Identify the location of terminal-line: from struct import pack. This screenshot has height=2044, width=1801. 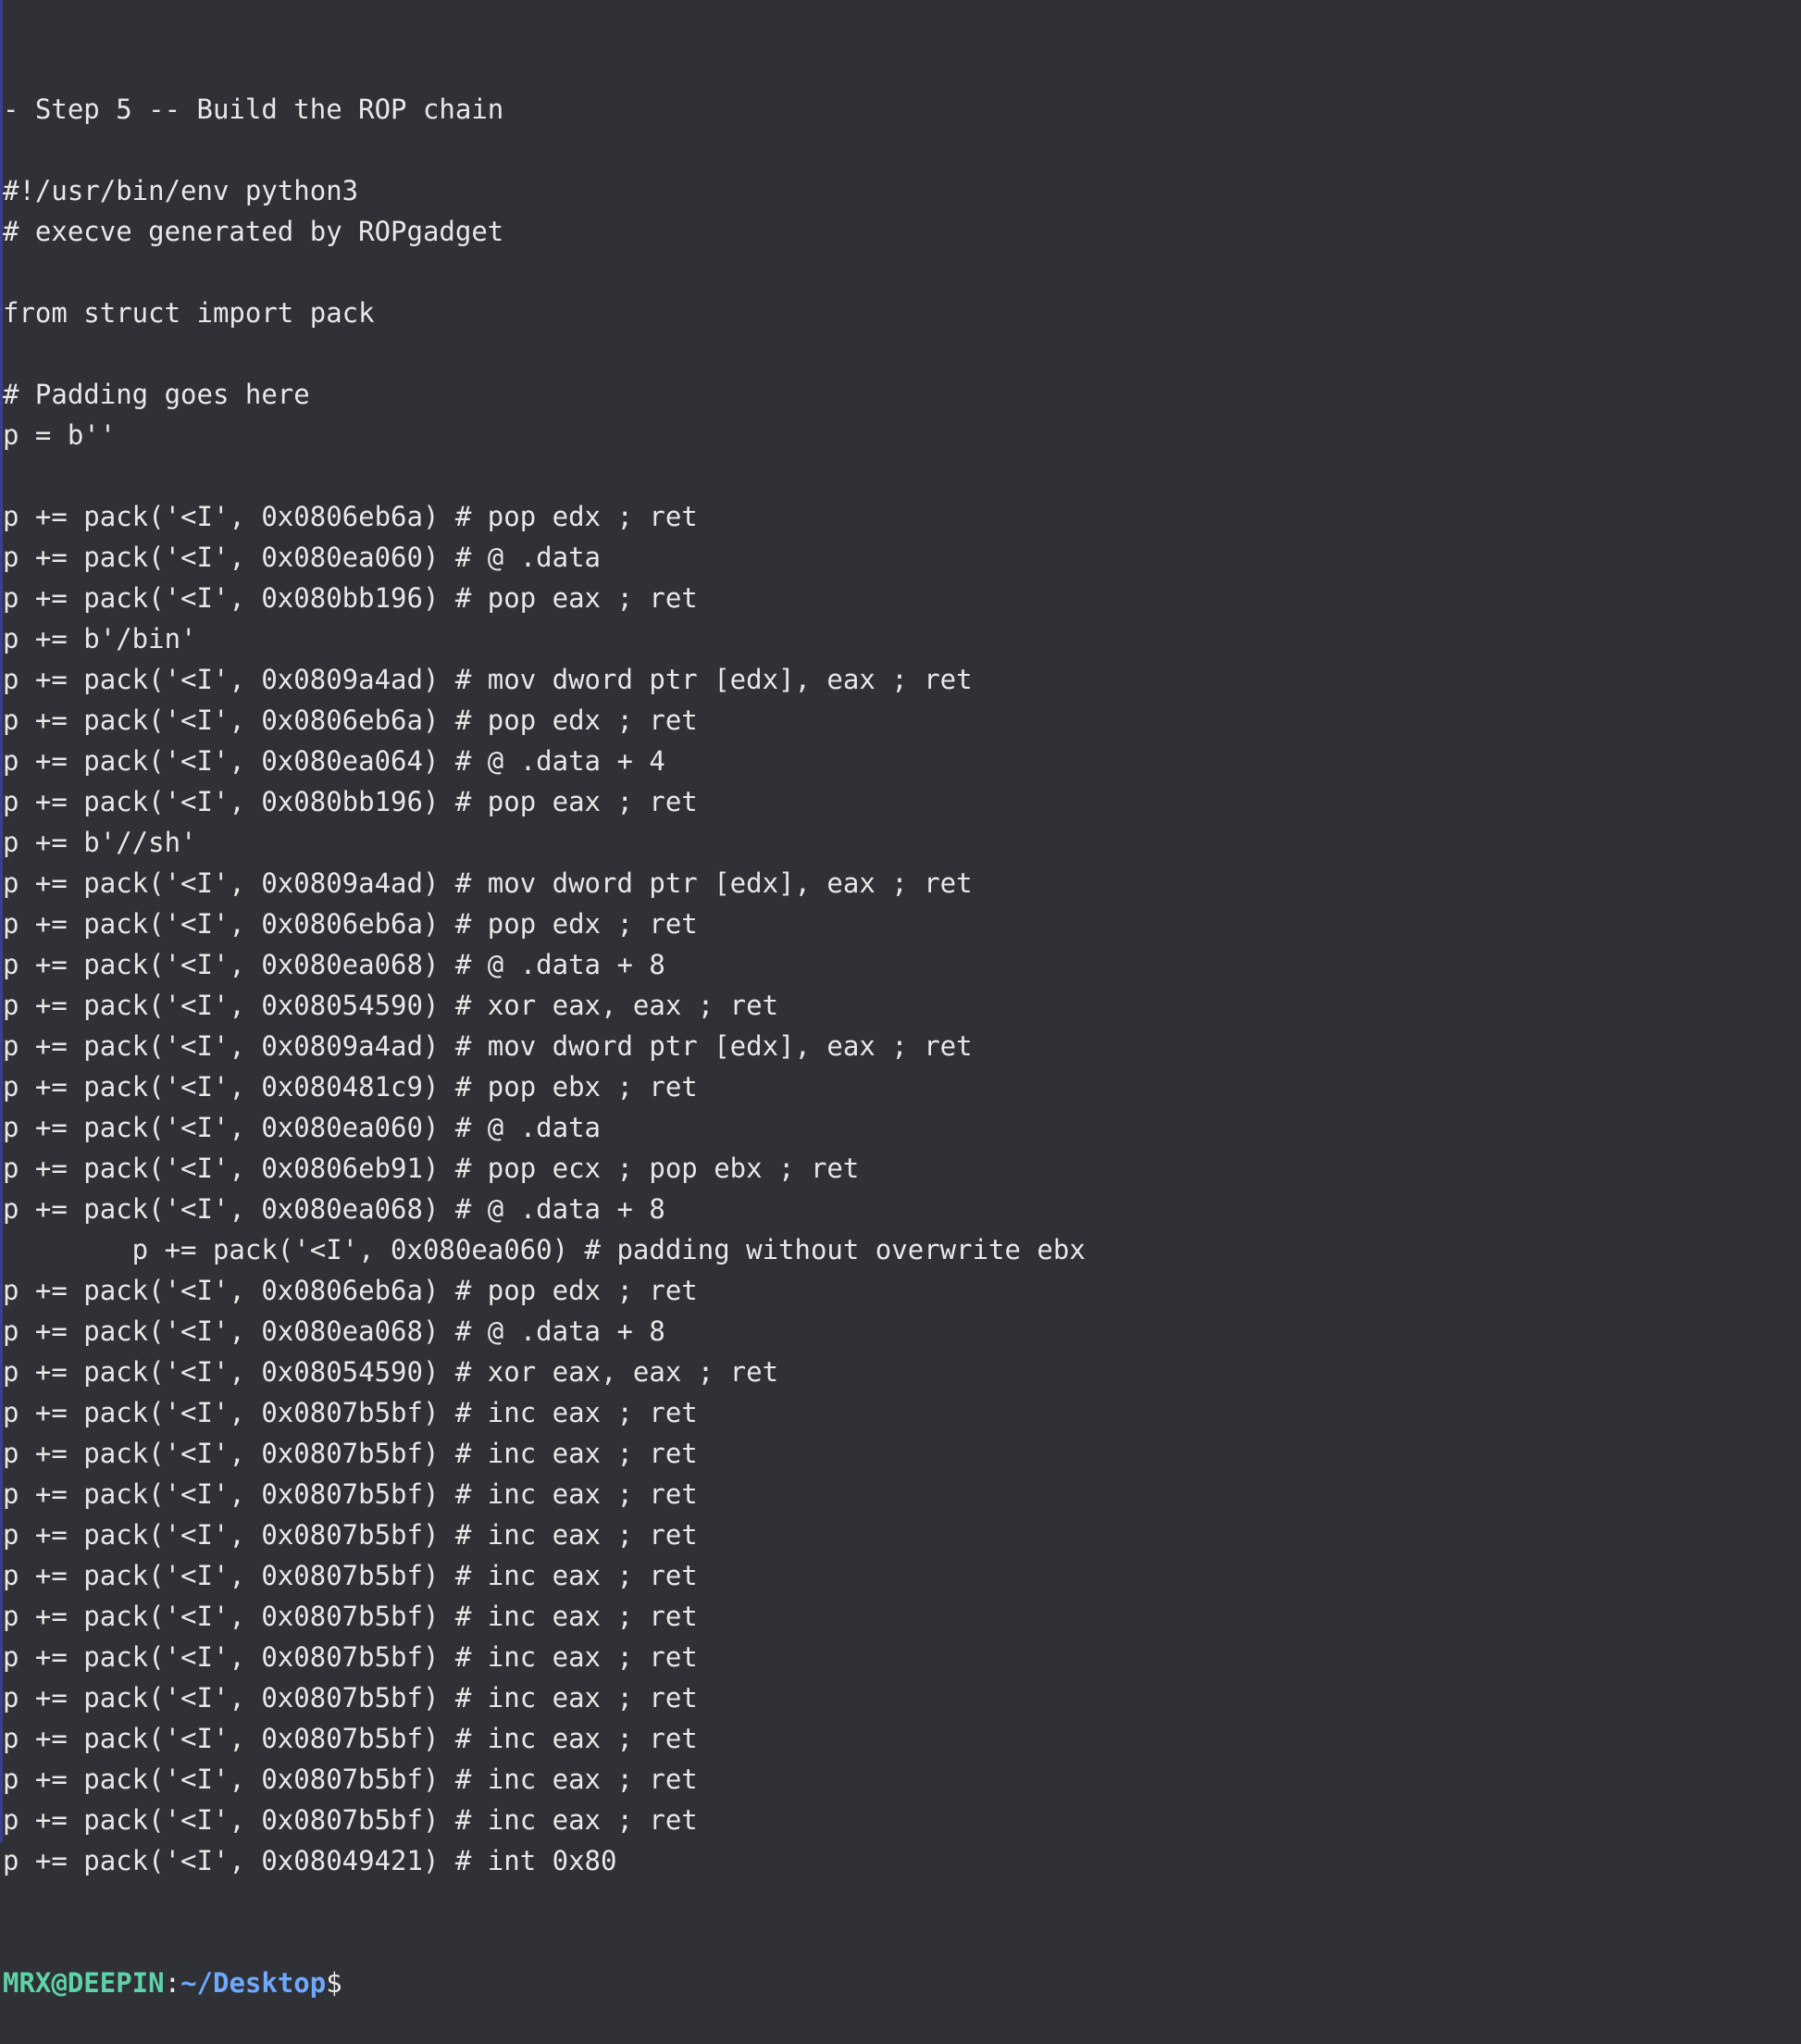
(189, 313).